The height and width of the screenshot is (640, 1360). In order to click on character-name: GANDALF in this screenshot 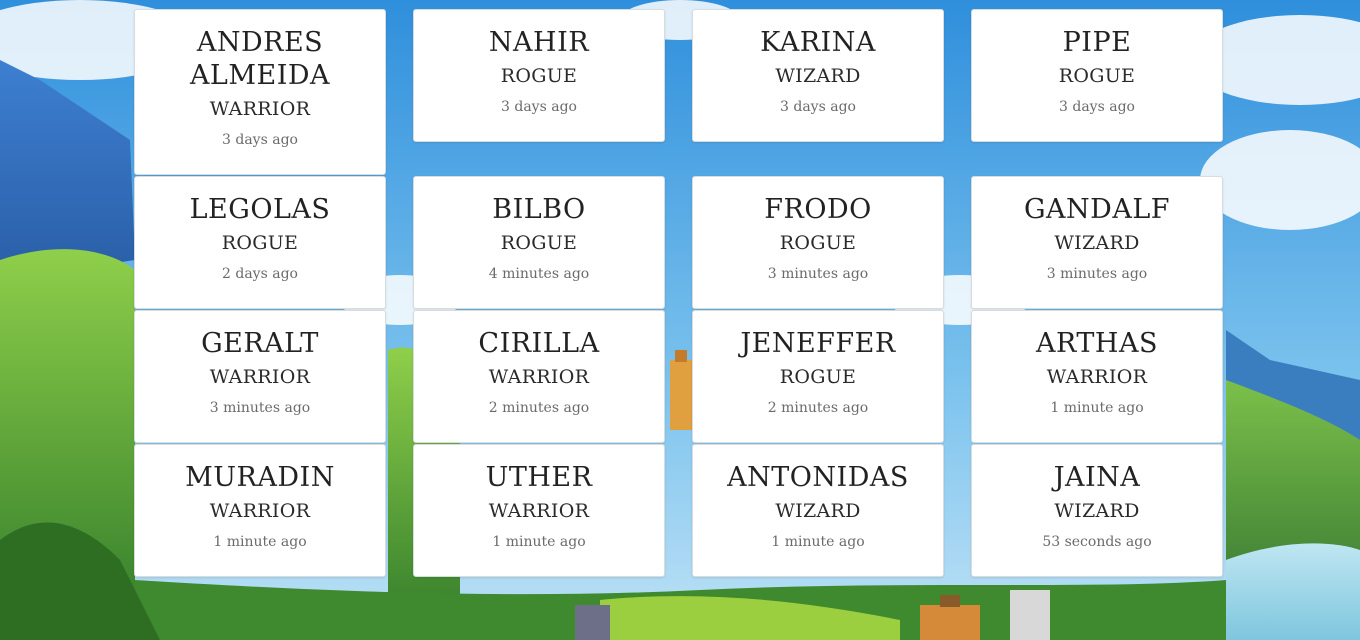, I will do `click(1096, 209)`.